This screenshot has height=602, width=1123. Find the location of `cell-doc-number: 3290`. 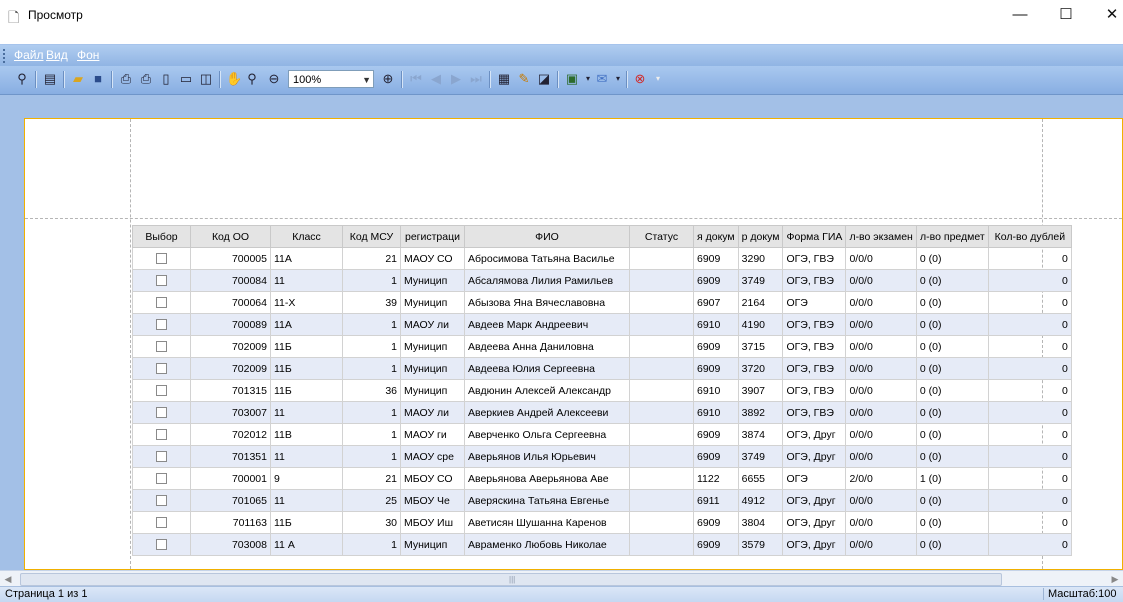

cell-doc-number: 3290 is located at coordinates (760, 258).